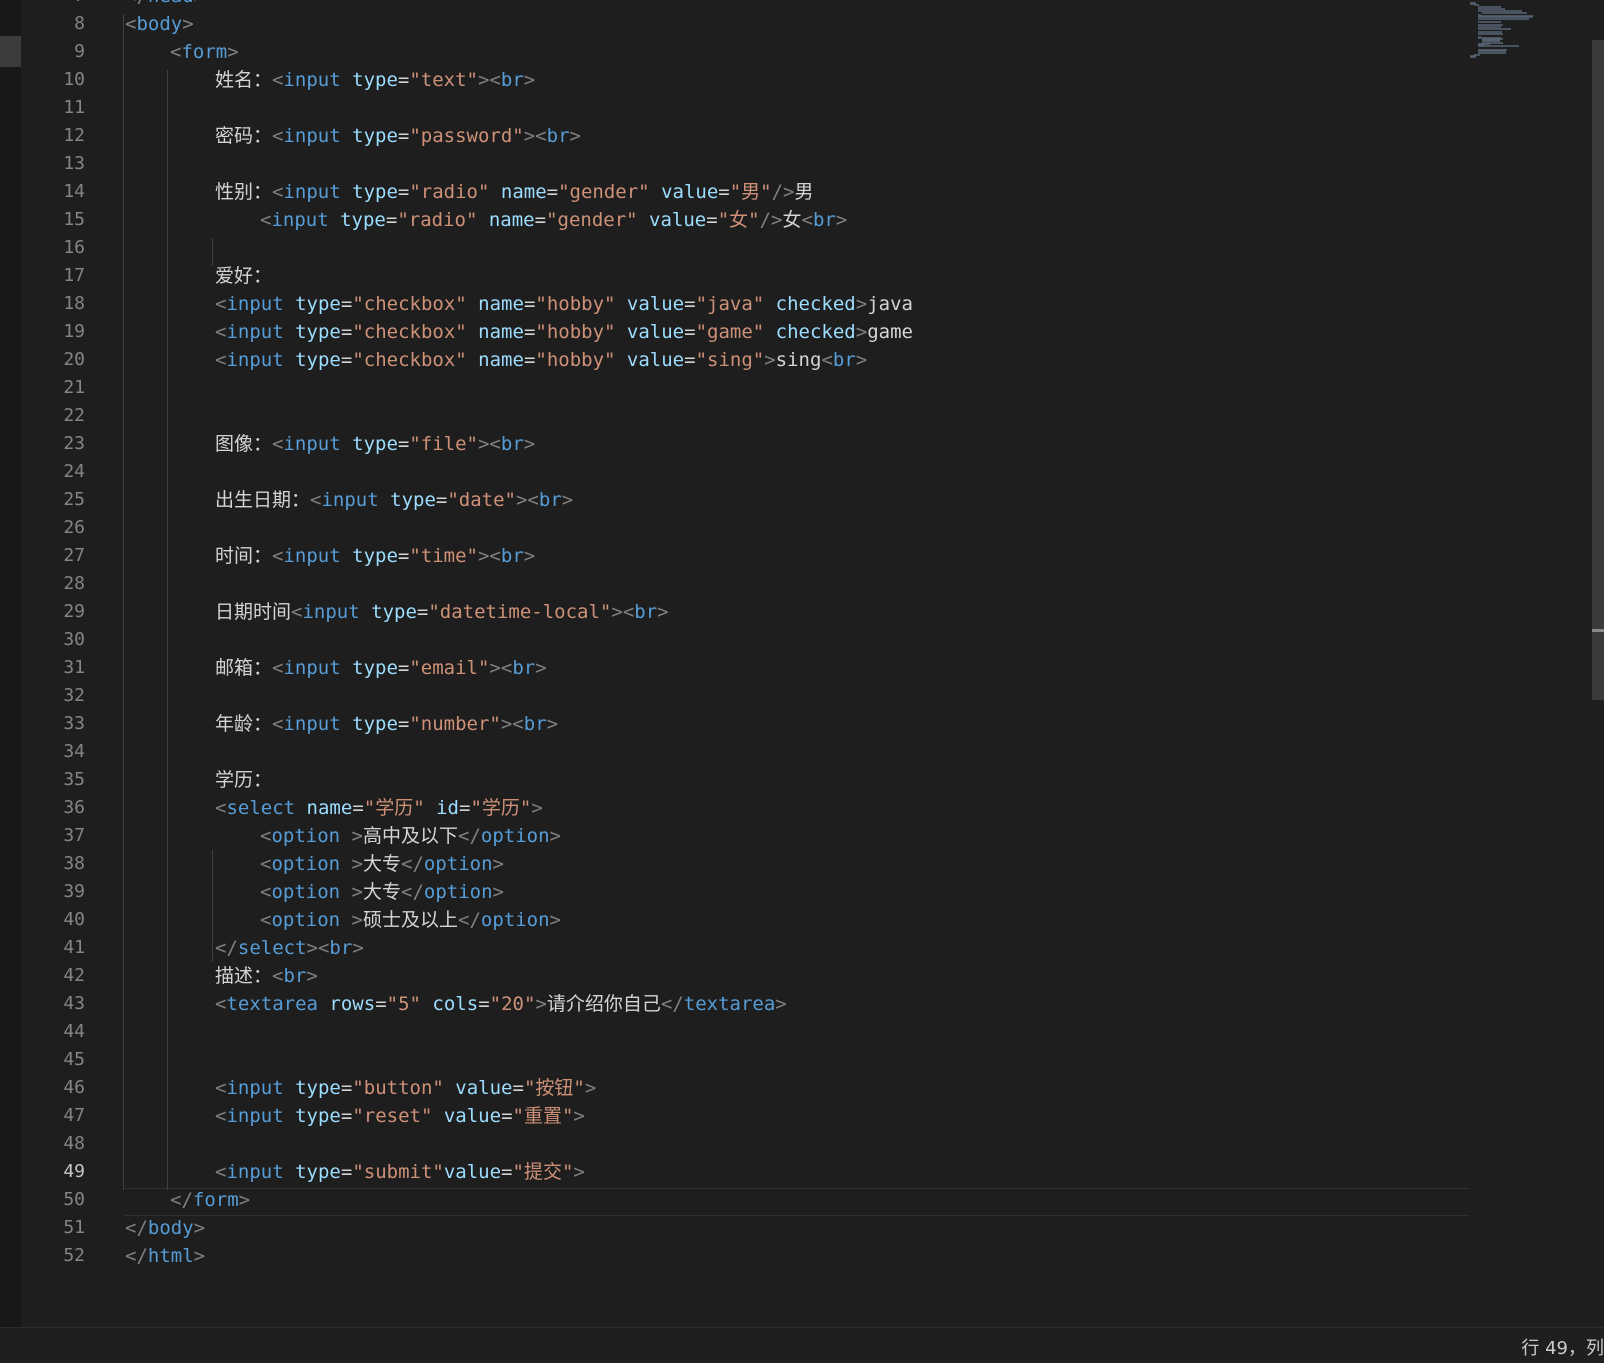  Describe the element at coordinates (1562, 1347) in the screenshot. I see `cursor-position-status: 行 49，列` at that location.